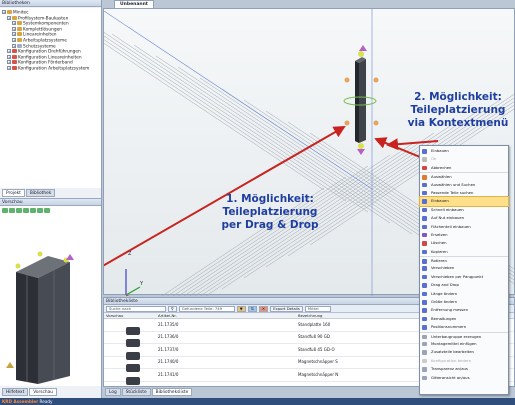 The width and height of the screenshot is (515, 405). Describe the element at coordinates (464, 185) in the screenshot. I see `context-menu-item: Auswählen und Suchen` at that location.